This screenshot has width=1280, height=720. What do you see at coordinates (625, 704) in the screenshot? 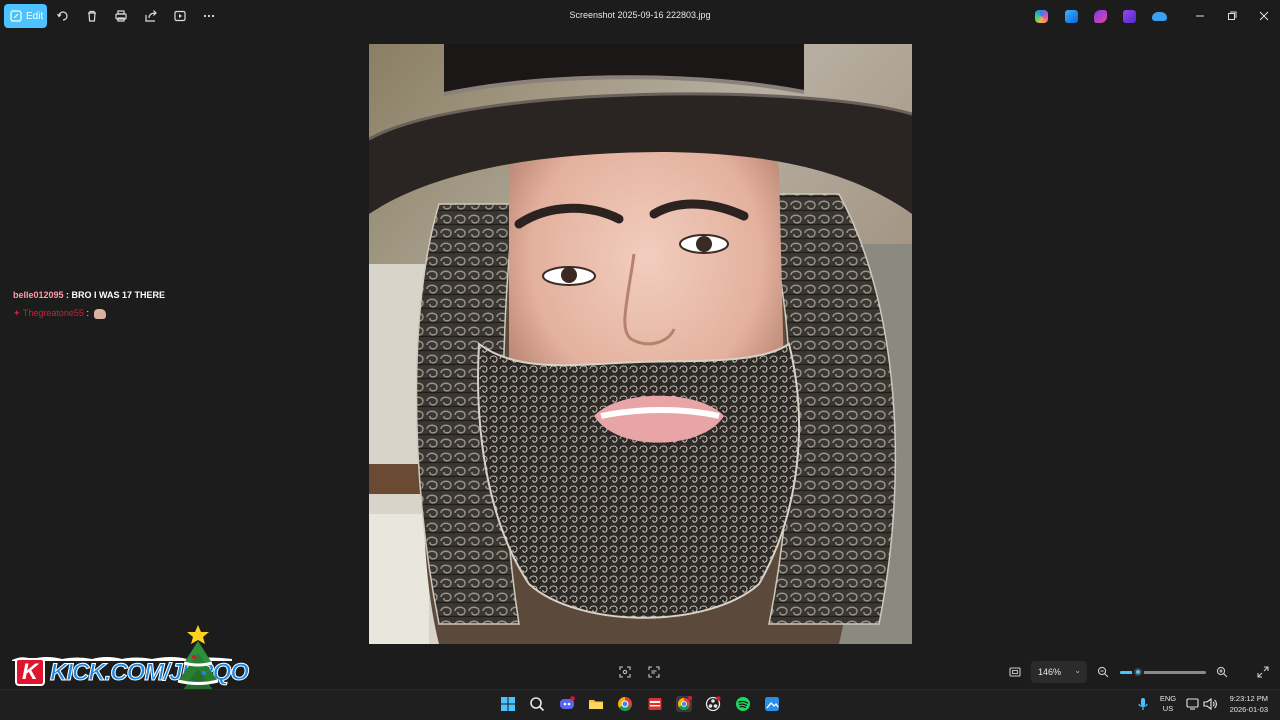
I see `chrome-icon` at bounding box center [625, 704].